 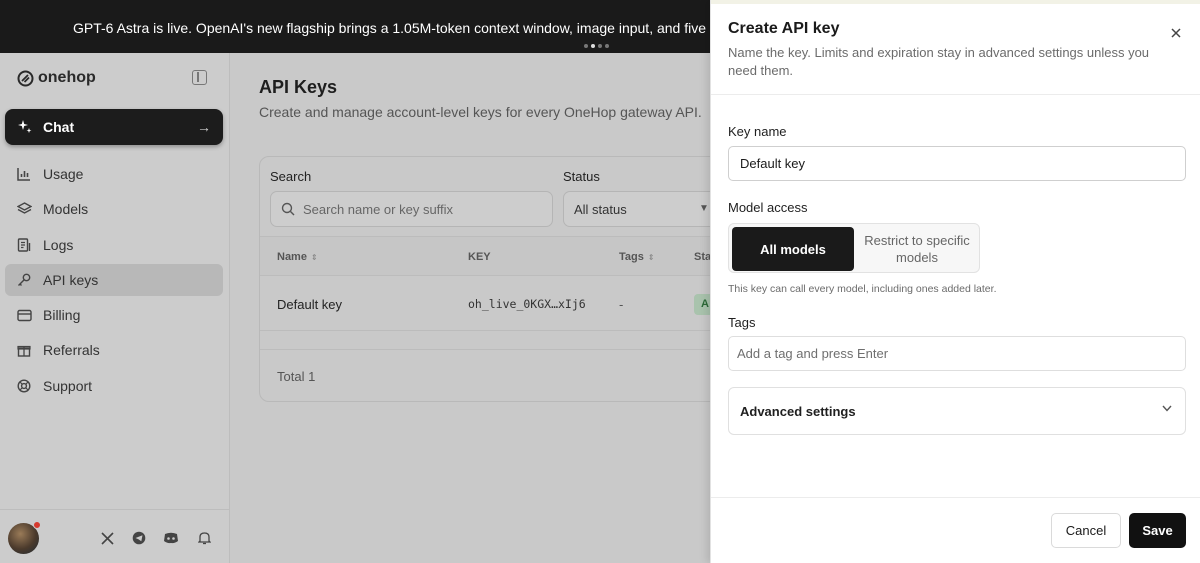 What do you see at coordinates (68, 385) in the screenshot?
I see `sidebar-item-label: Support` at bounding box center [68, 385].